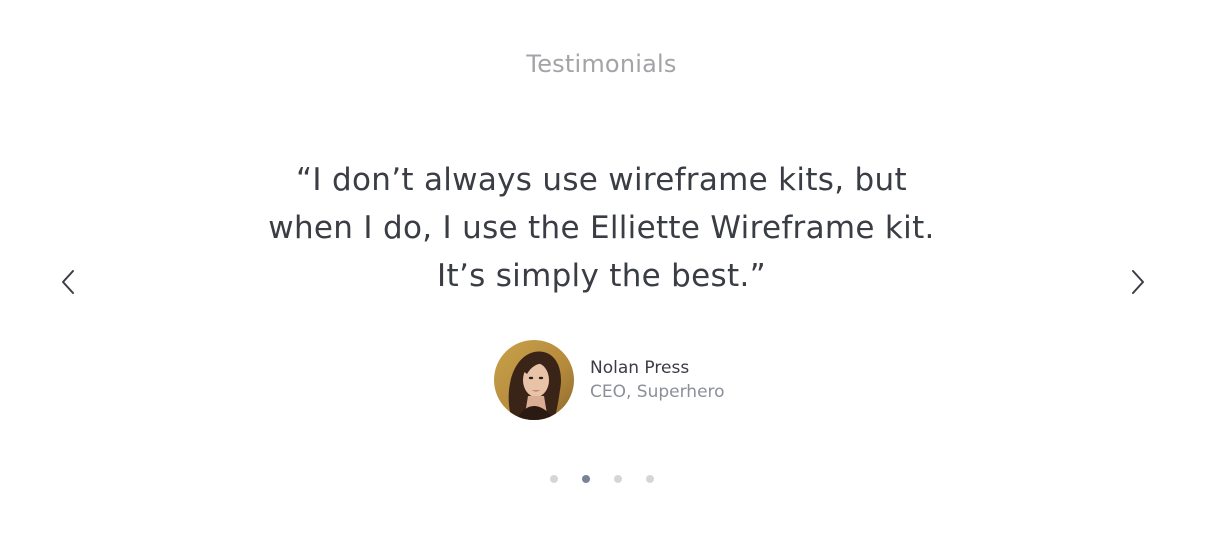 This screenshot has height=536, width=1213. What do you see at coordinates (657, 392) in the screenshot?
I see `author-role: CEO, Superhero` at bounding box center [657, 392].